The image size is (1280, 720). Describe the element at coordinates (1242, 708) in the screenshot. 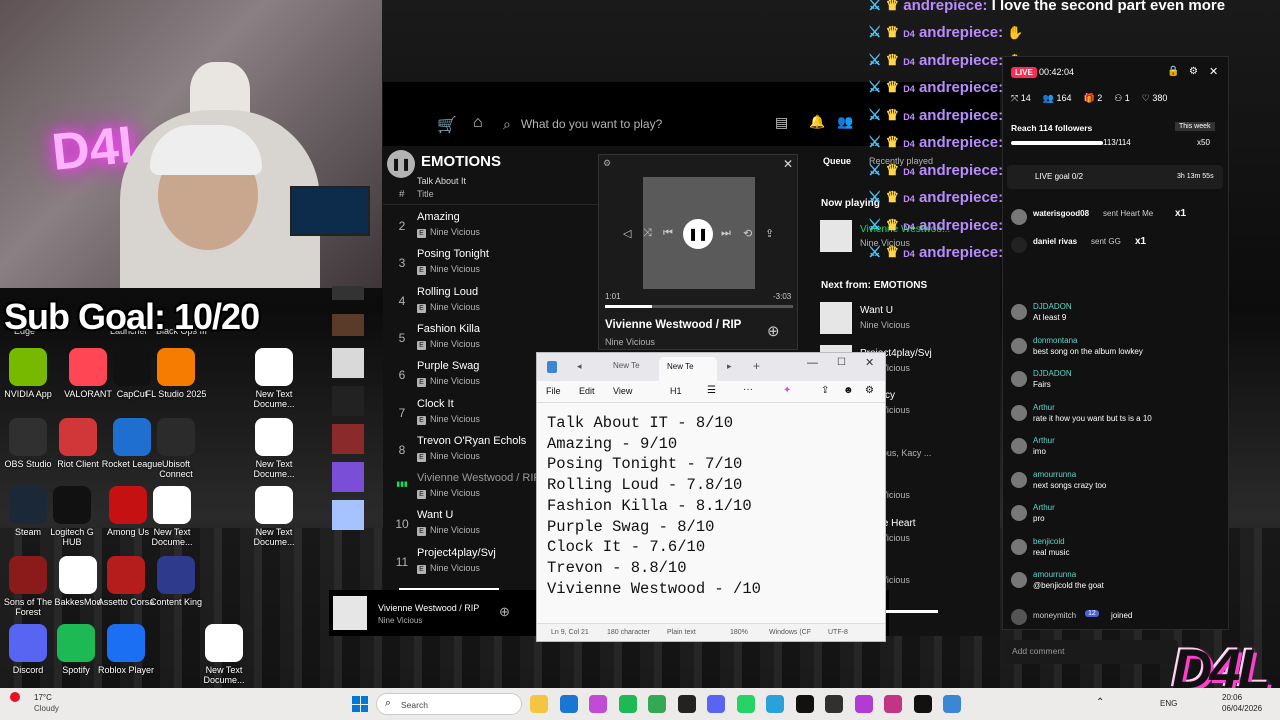

I see `clock-date: 06/04/2026` at that location.